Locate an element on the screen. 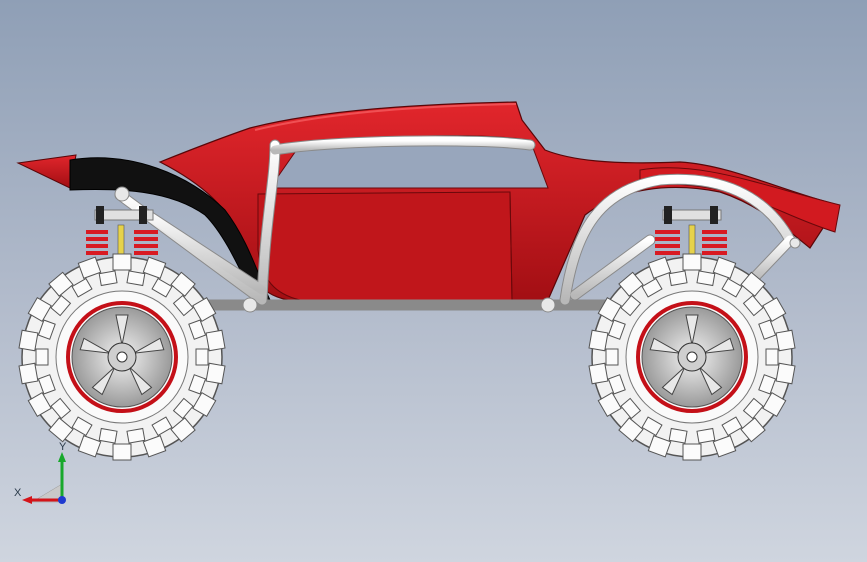  front-wheel is located at coordinates (122, 357).